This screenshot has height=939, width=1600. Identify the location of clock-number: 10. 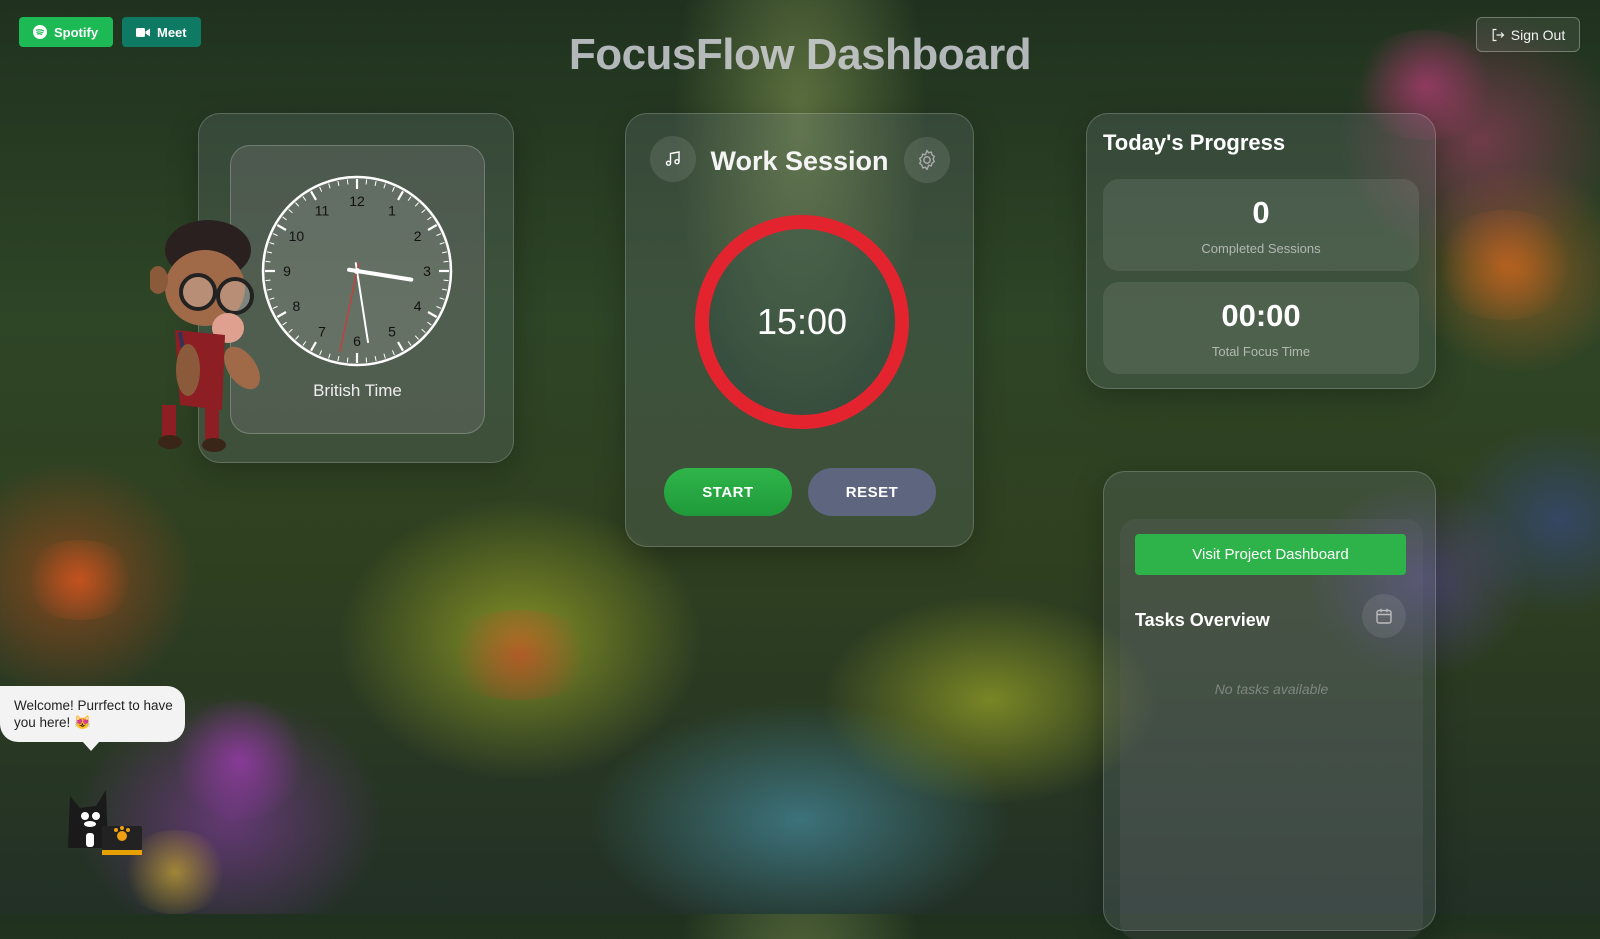
(297, 236).